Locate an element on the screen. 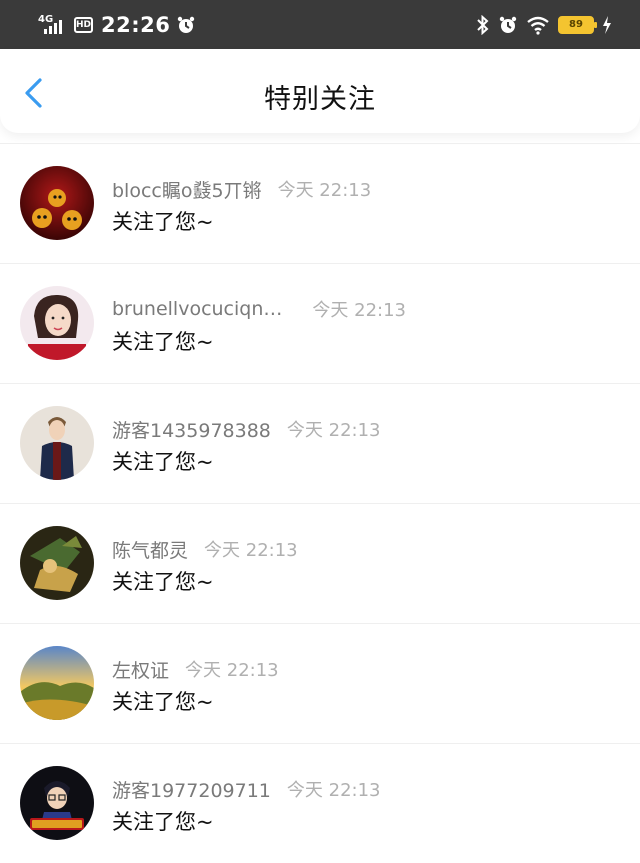  status-bar: 4G HD 22:26 89 is located at coordinates (320, 24).